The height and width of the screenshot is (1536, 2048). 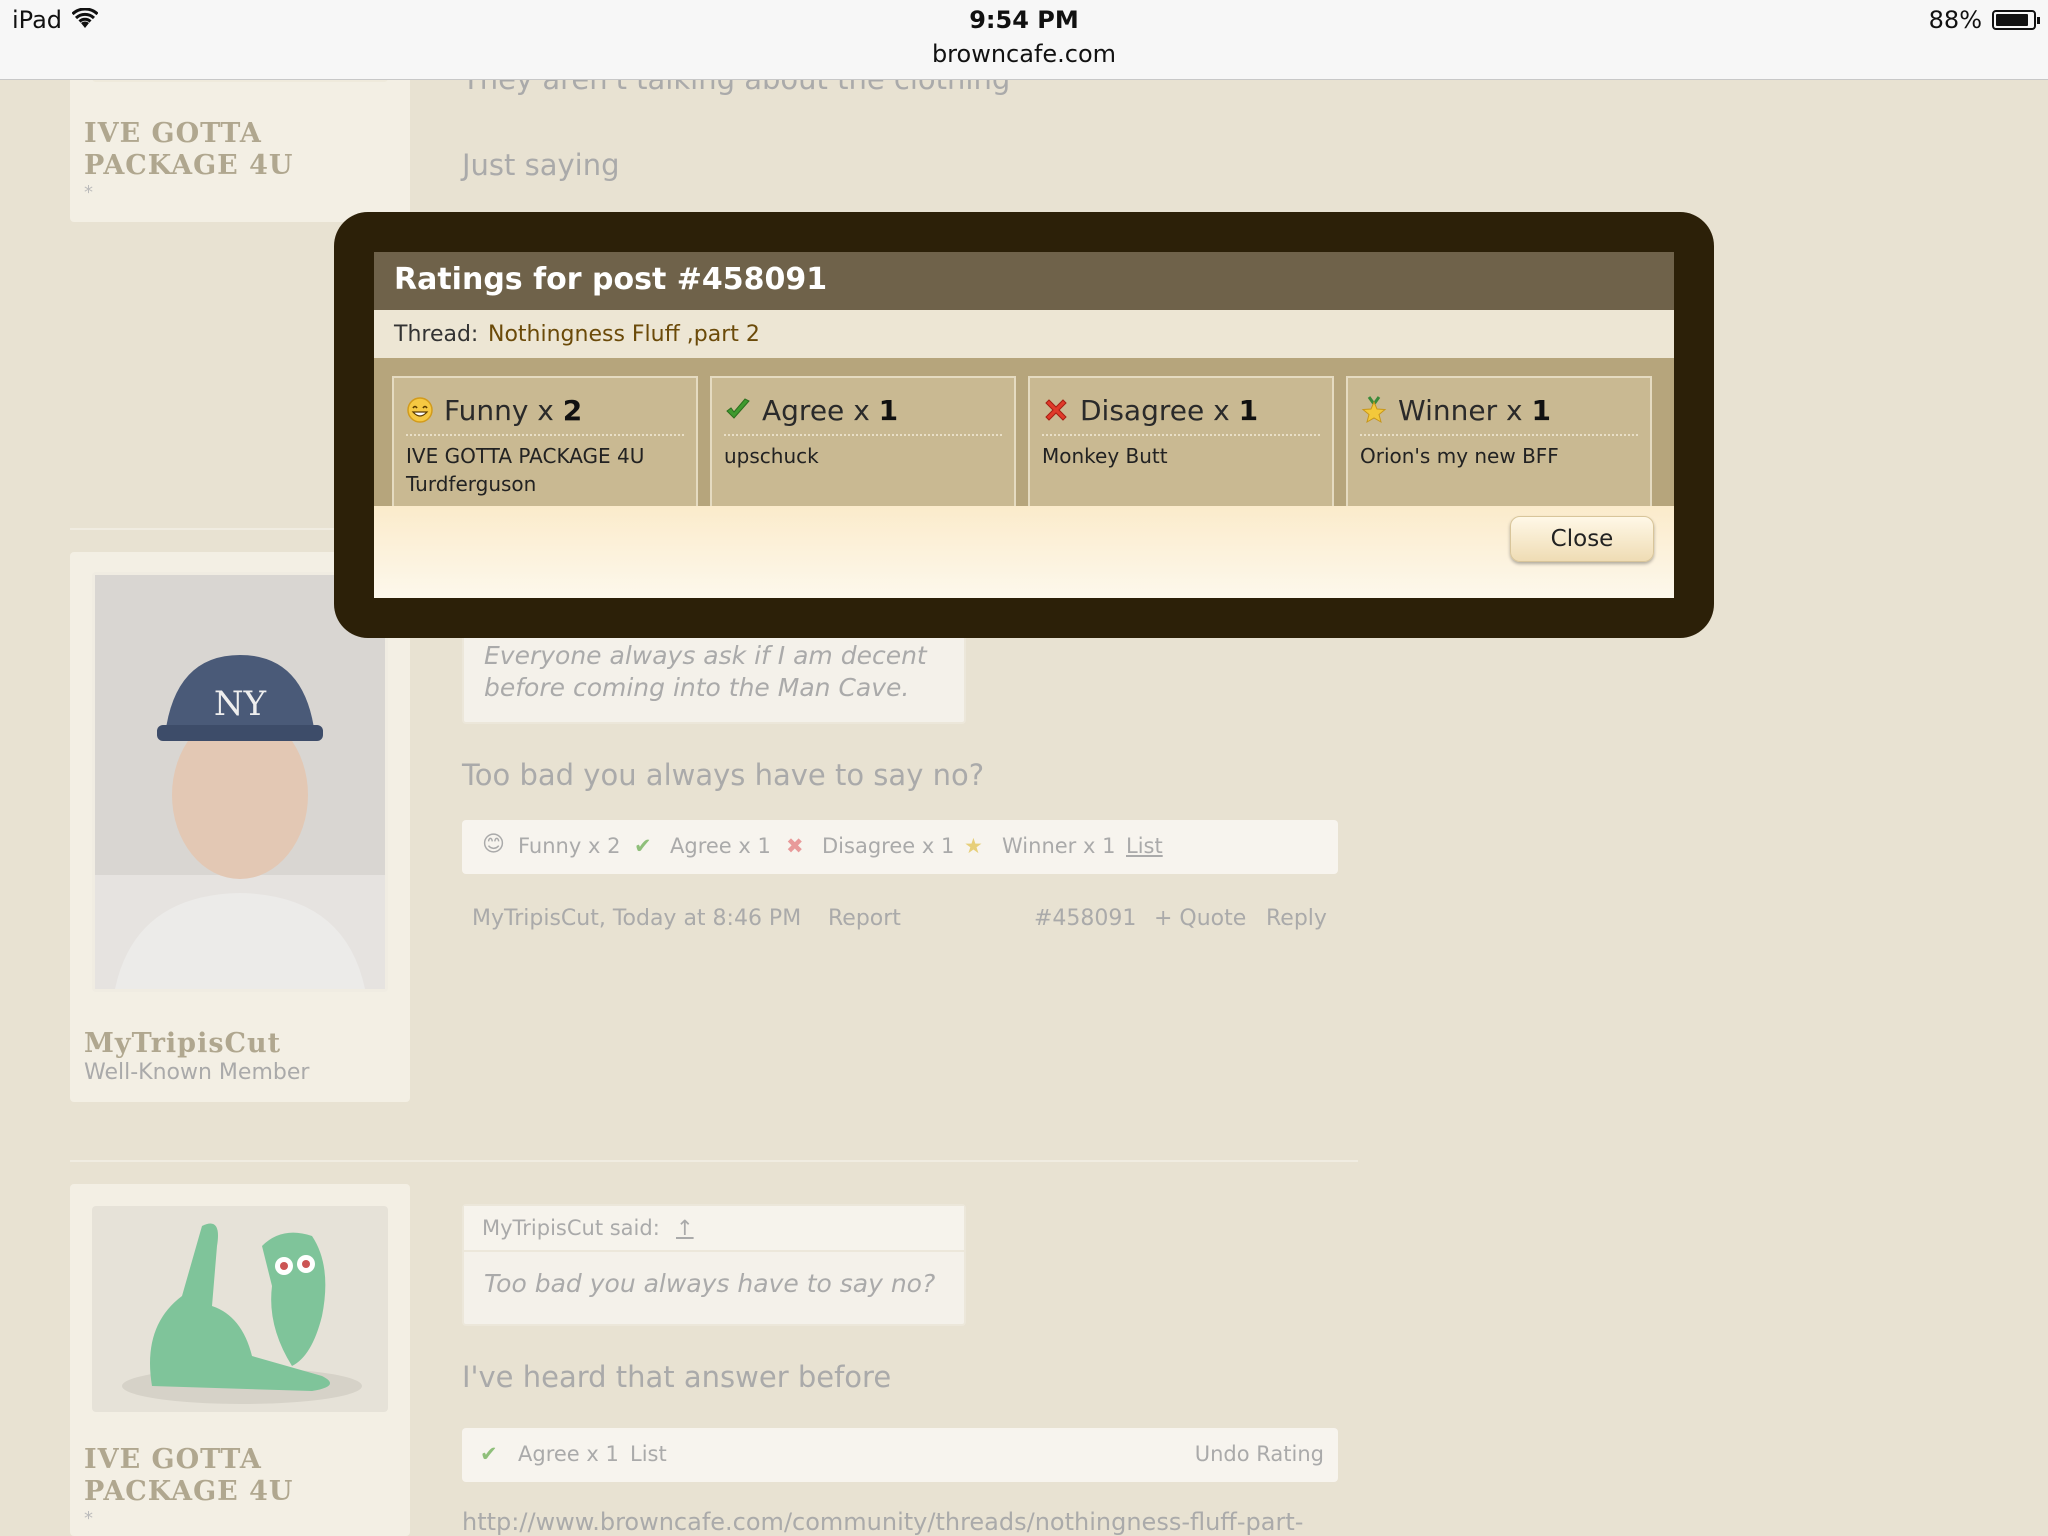 What do you see at coordinates (723, 775) in the screenshot?
I see `post-message: Too bad you always have to say no?` at bounding box center [723, 775].